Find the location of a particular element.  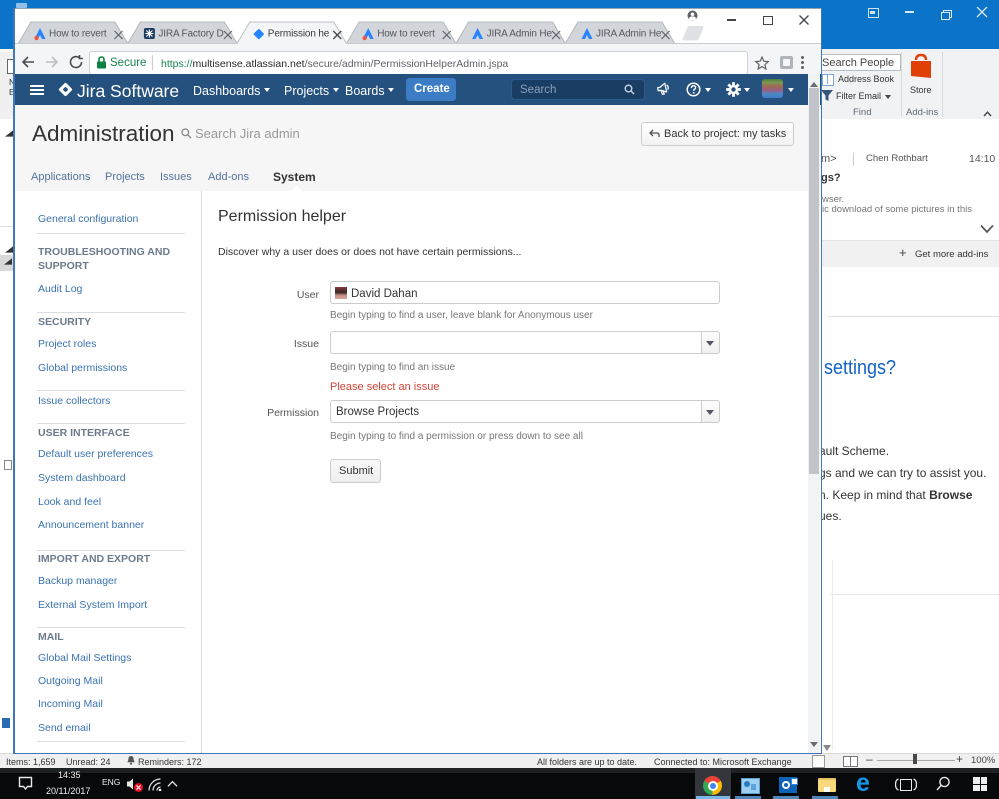

svg-text: JIRA Factory D is located at coordinates (190, 34).